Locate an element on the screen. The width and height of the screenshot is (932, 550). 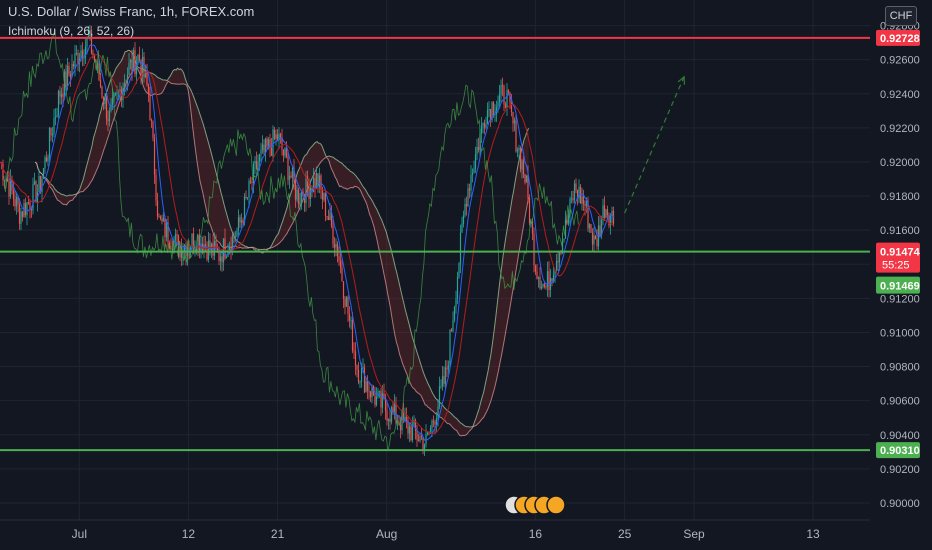
indicator-label: Ichimoku (9, 26, 52, 26) is located at coordinates (71, 31).